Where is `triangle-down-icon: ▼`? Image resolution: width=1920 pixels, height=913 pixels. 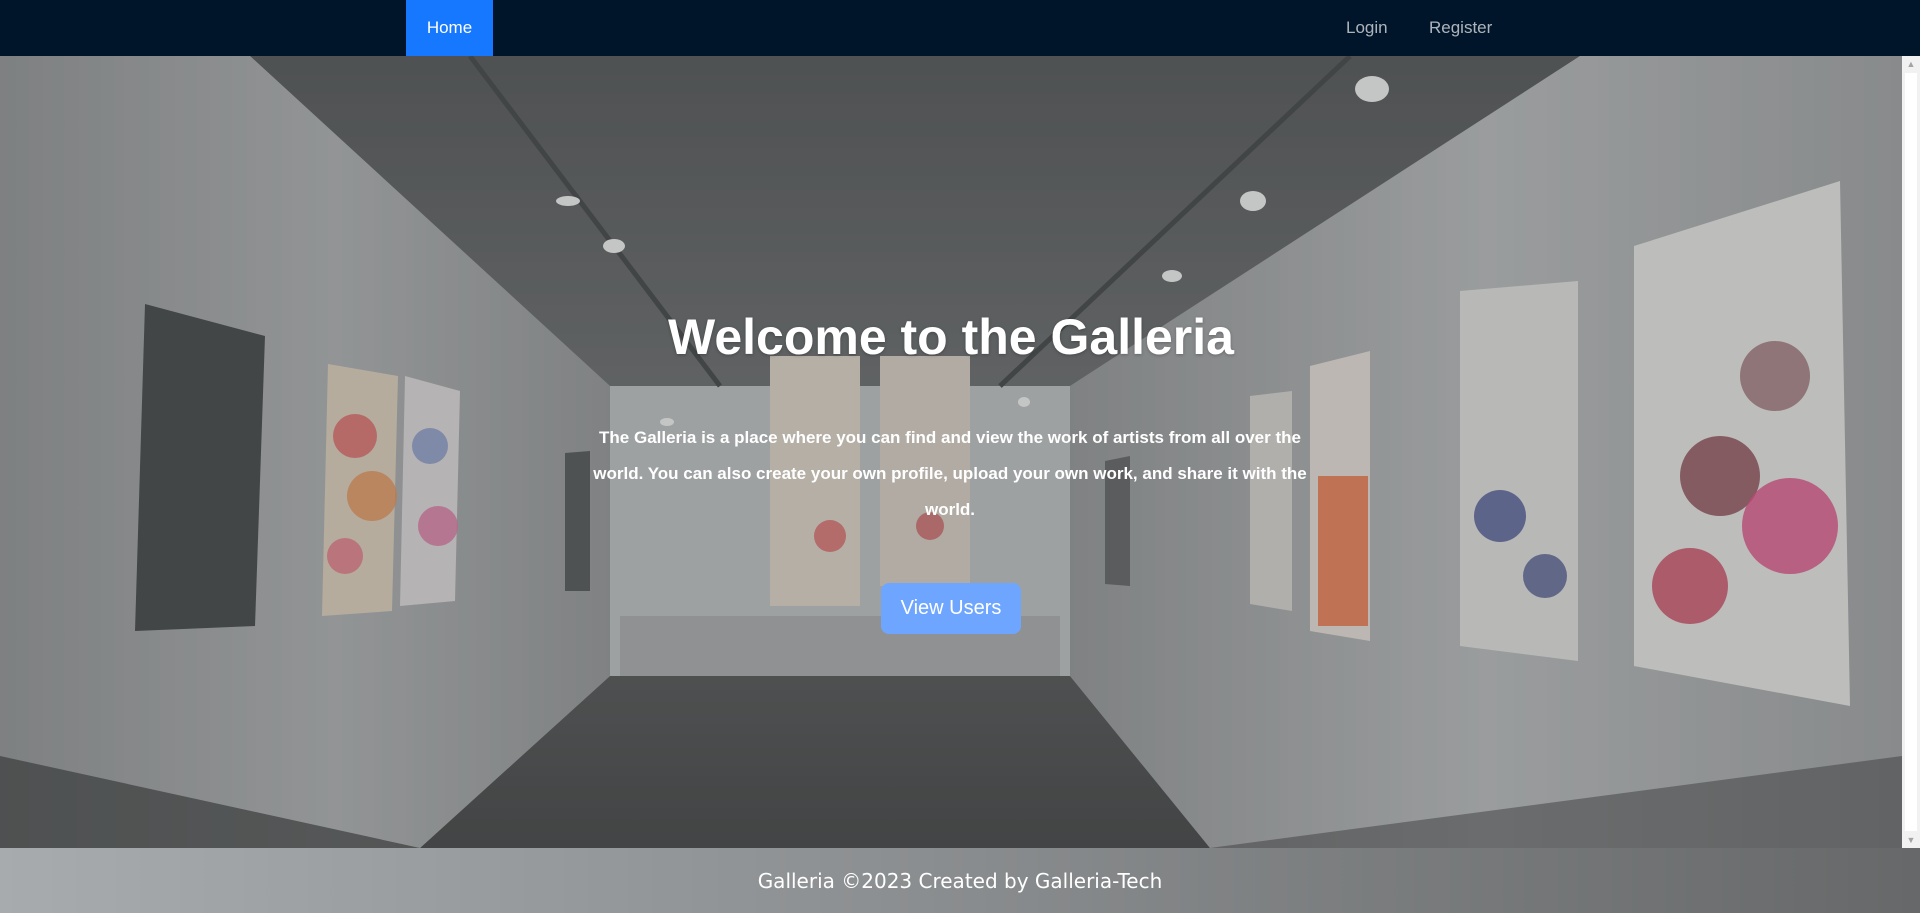
triangle-down-icon: ▼ is located at coordinates (1911, 840).